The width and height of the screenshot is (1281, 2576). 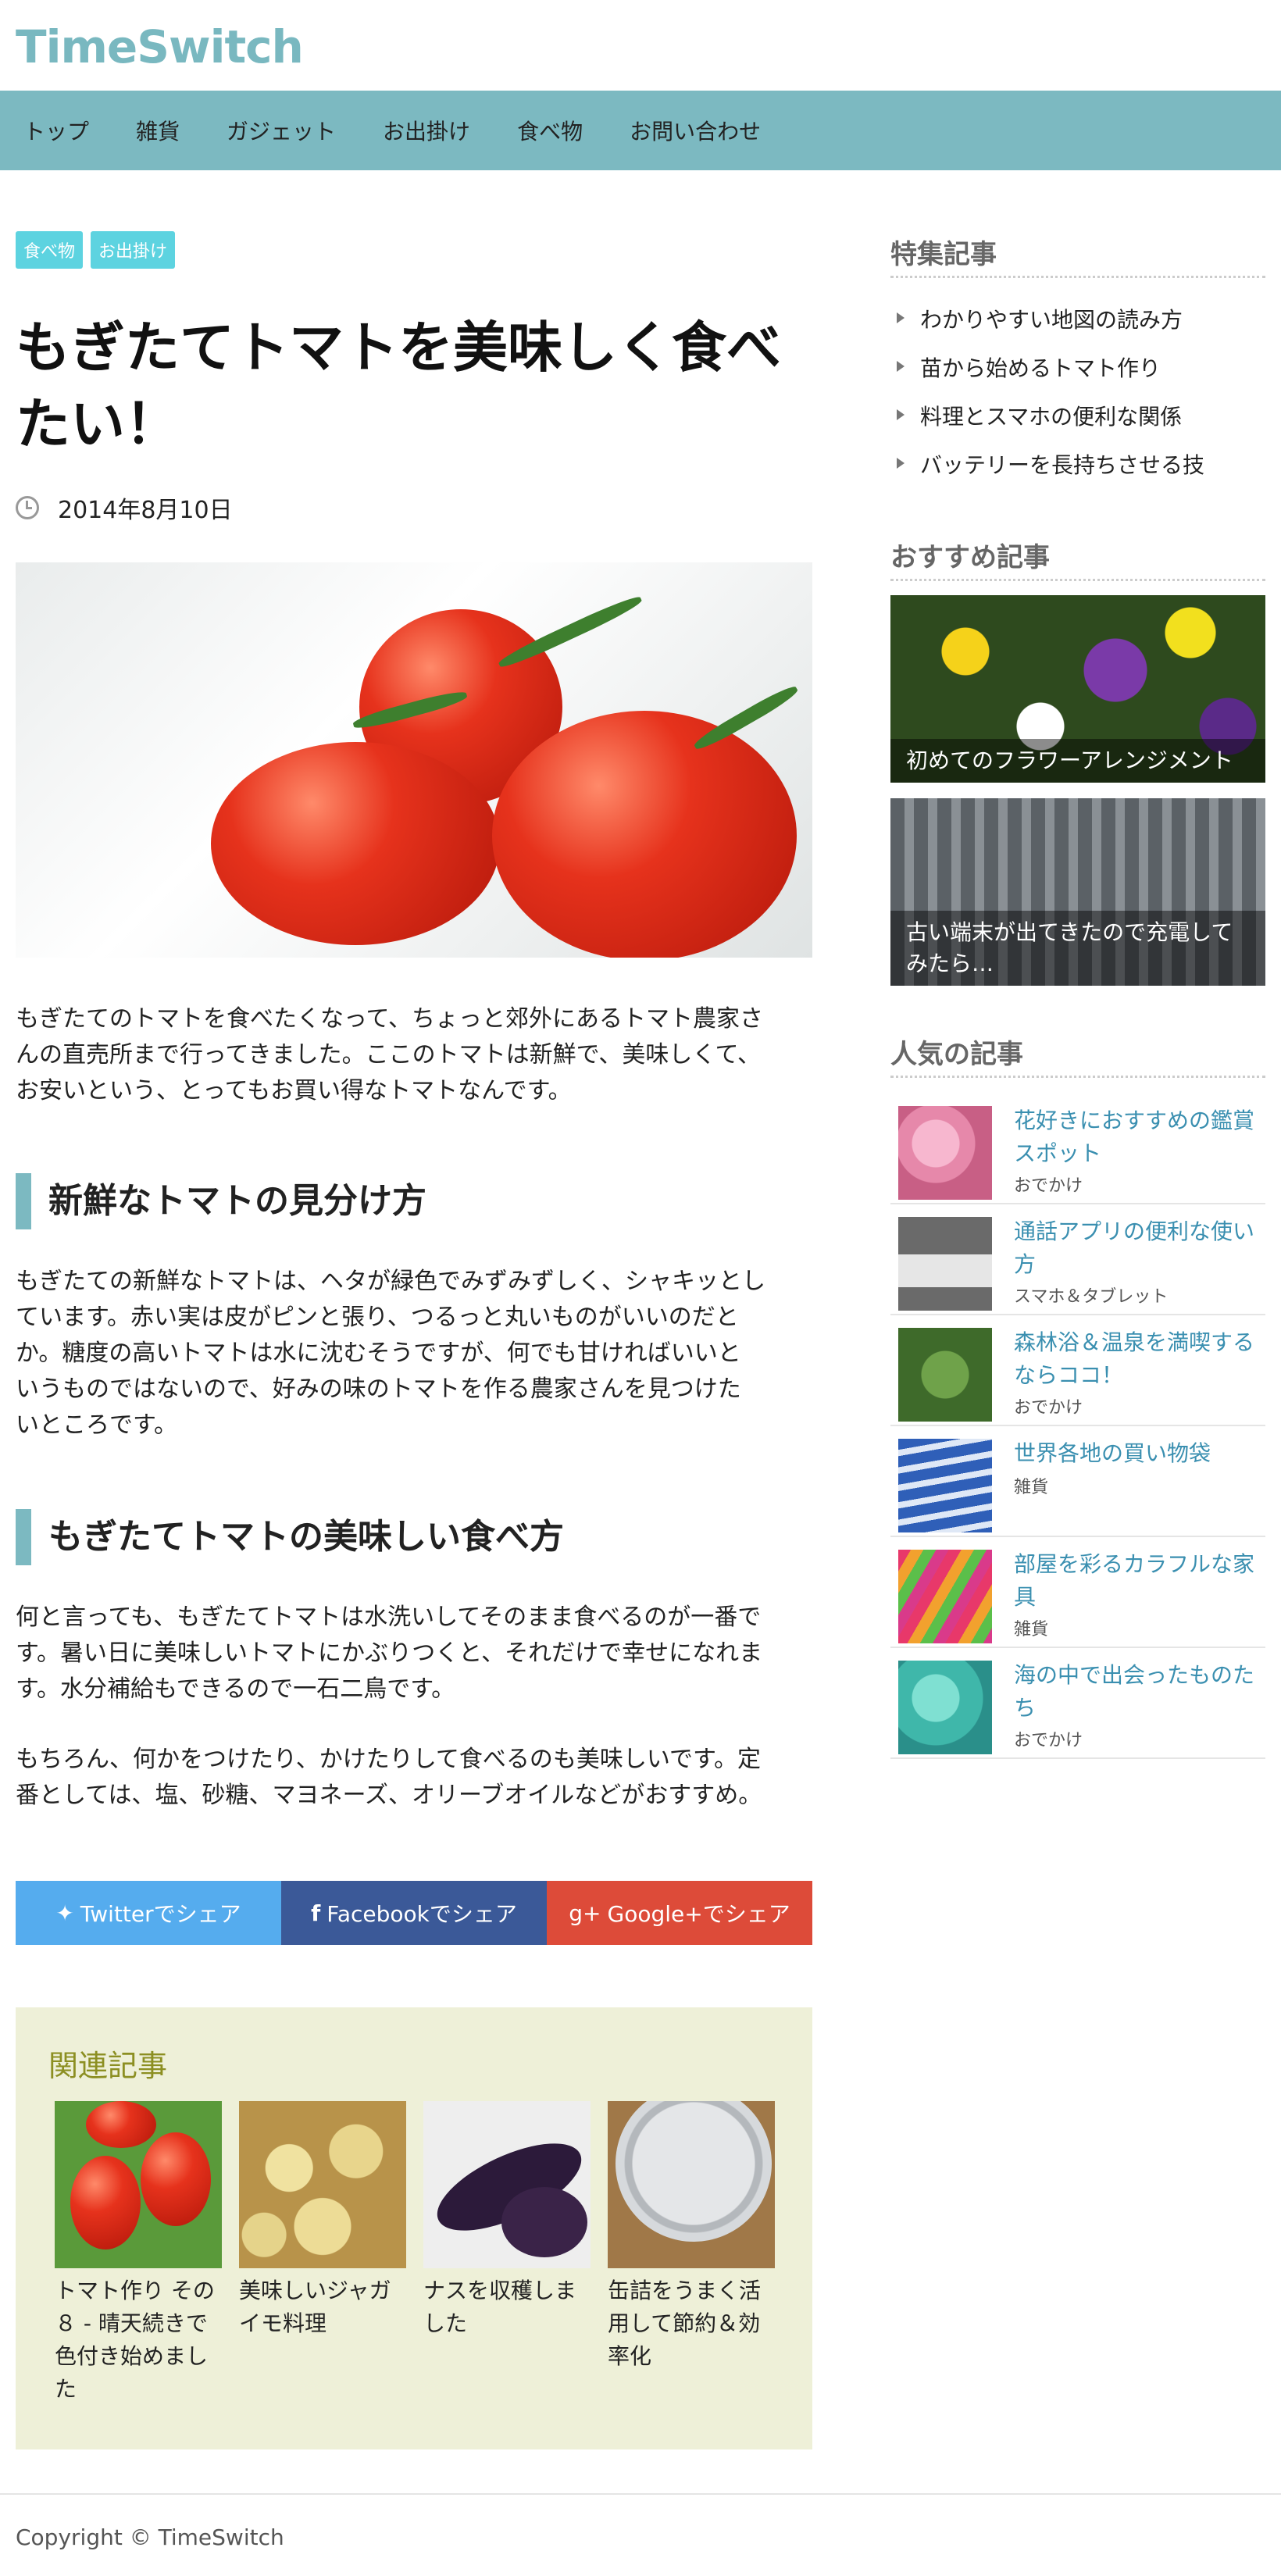 What do you see at coordinates (1077, 1055) in the screenshot?
I see `popular-heading: 人気の記事` at bounding box center [1077, 1055].